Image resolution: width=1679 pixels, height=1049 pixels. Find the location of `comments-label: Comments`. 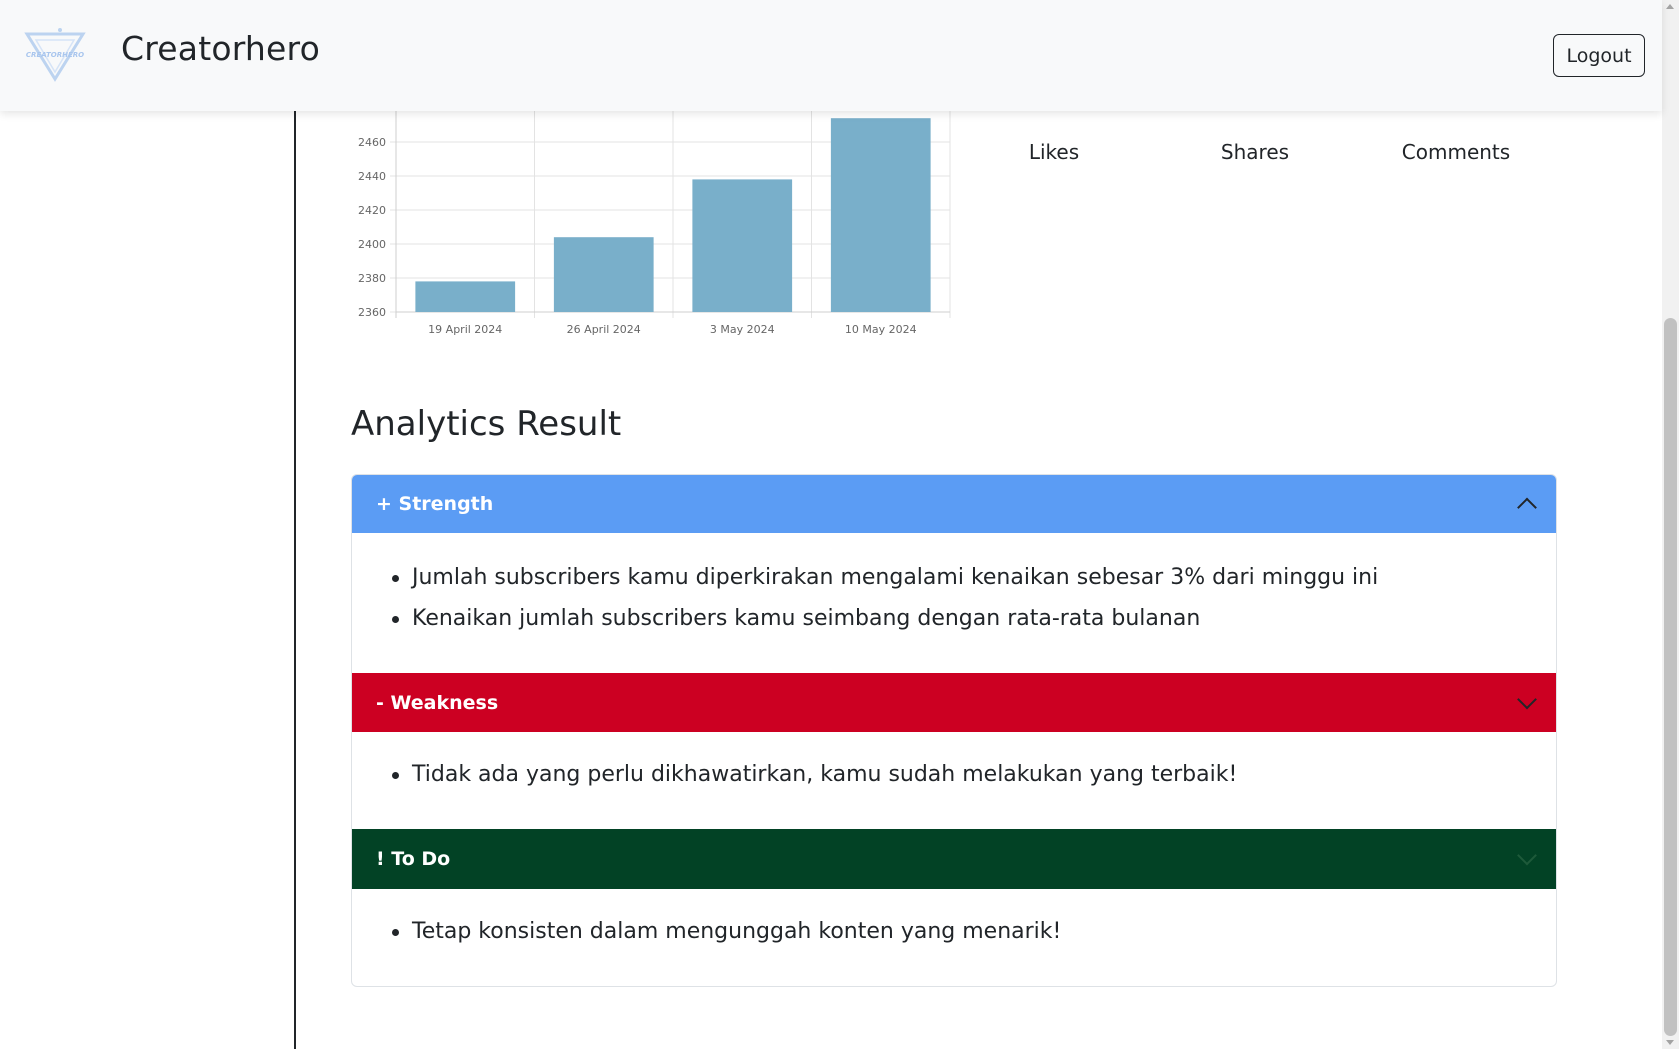

comments-label: Comments is located at coordinates (1456, 152).